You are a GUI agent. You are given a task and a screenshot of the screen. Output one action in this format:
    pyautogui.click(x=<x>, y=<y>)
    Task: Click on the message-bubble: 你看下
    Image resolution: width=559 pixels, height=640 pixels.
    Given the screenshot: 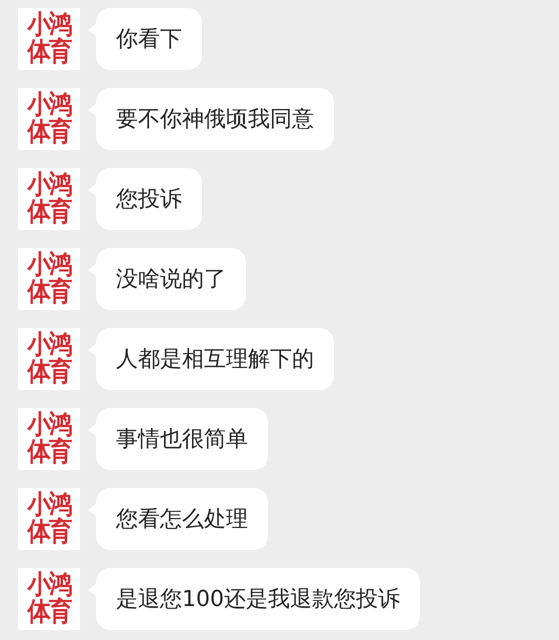 What is the action you would take?
    pyautogui.click(x=149, y=39)
    